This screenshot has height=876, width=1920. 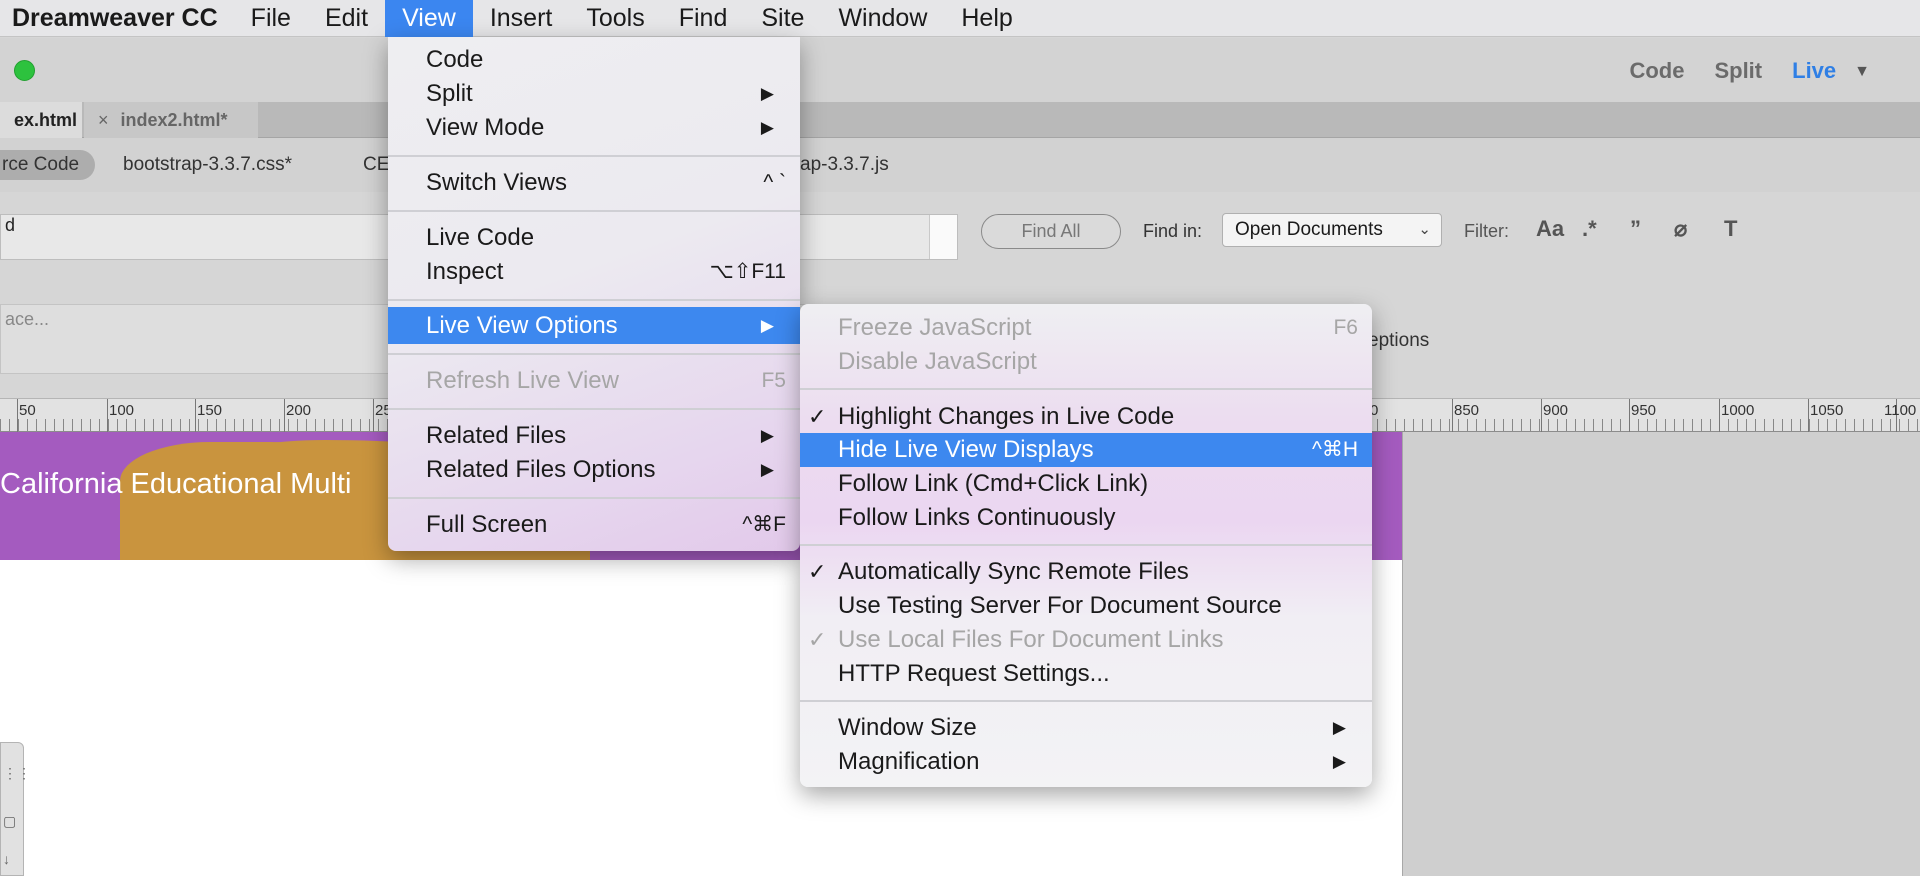 I want to click on regex-icon: .*, so click(x=1589, y=229).